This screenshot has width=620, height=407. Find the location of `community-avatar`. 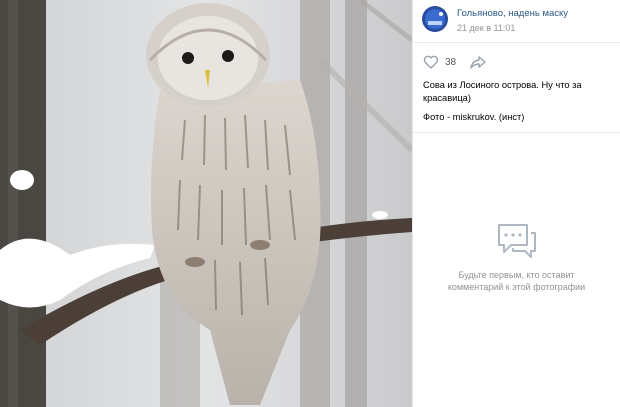

community-avatar is located at coordinates (435, 19).